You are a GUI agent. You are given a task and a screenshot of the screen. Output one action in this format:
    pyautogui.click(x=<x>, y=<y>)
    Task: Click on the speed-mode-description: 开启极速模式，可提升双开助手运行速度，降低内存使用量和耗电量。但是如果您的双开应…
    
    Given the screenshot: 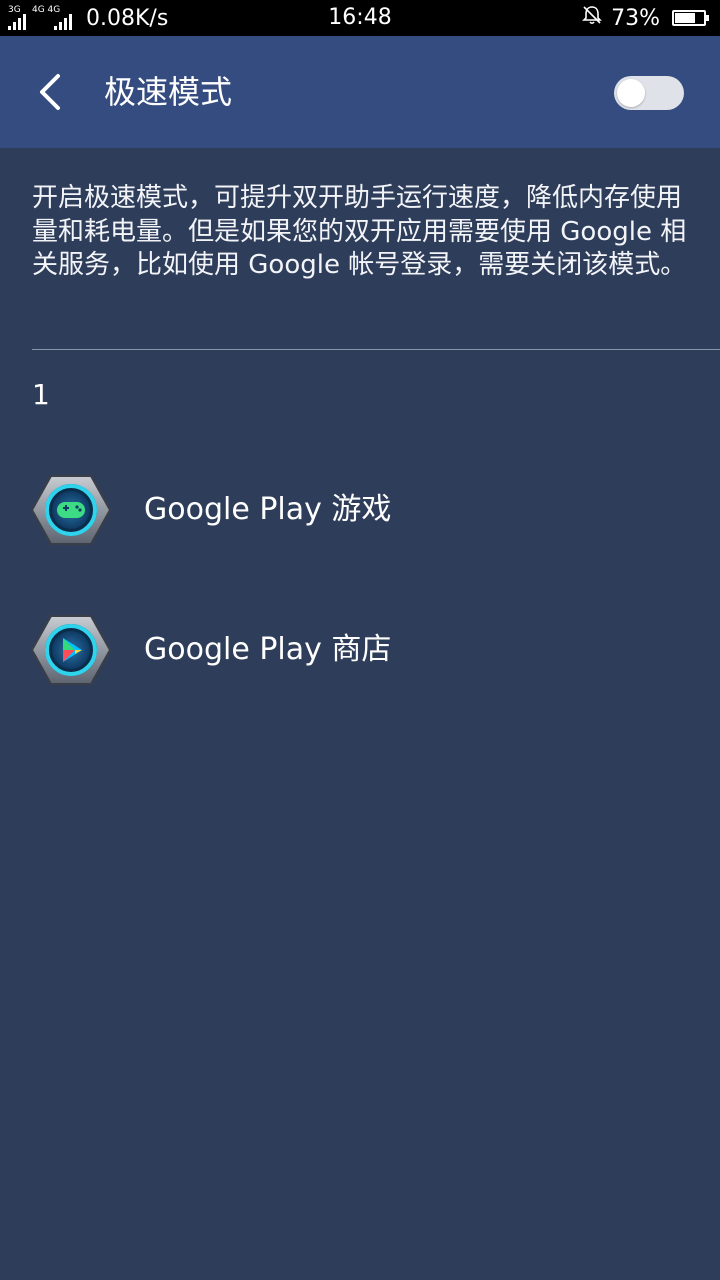 What is the action you would take?
    pyautogui.click(x=359, y=231)
    